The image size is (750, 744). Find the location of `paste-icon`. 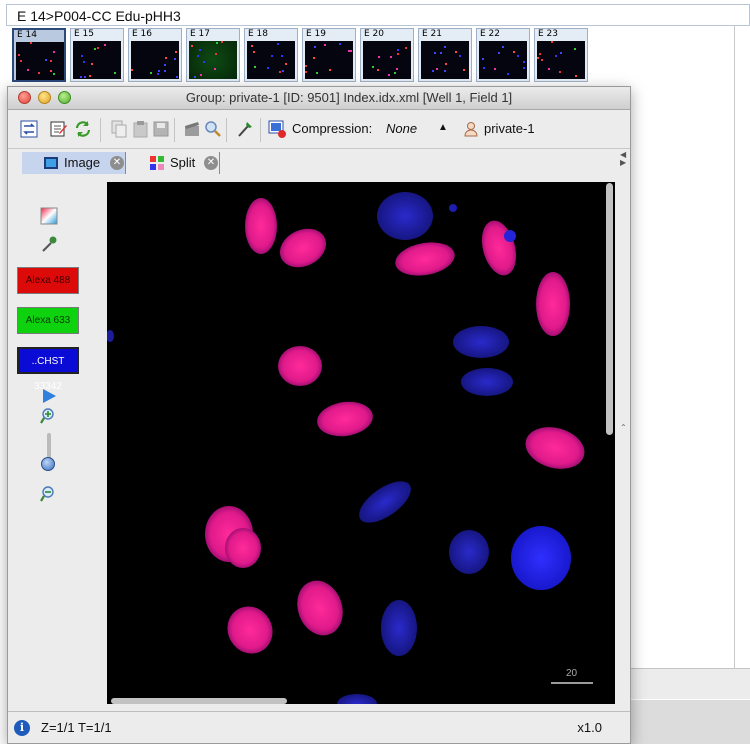

paste-icon is located at coordinates (141, 129).